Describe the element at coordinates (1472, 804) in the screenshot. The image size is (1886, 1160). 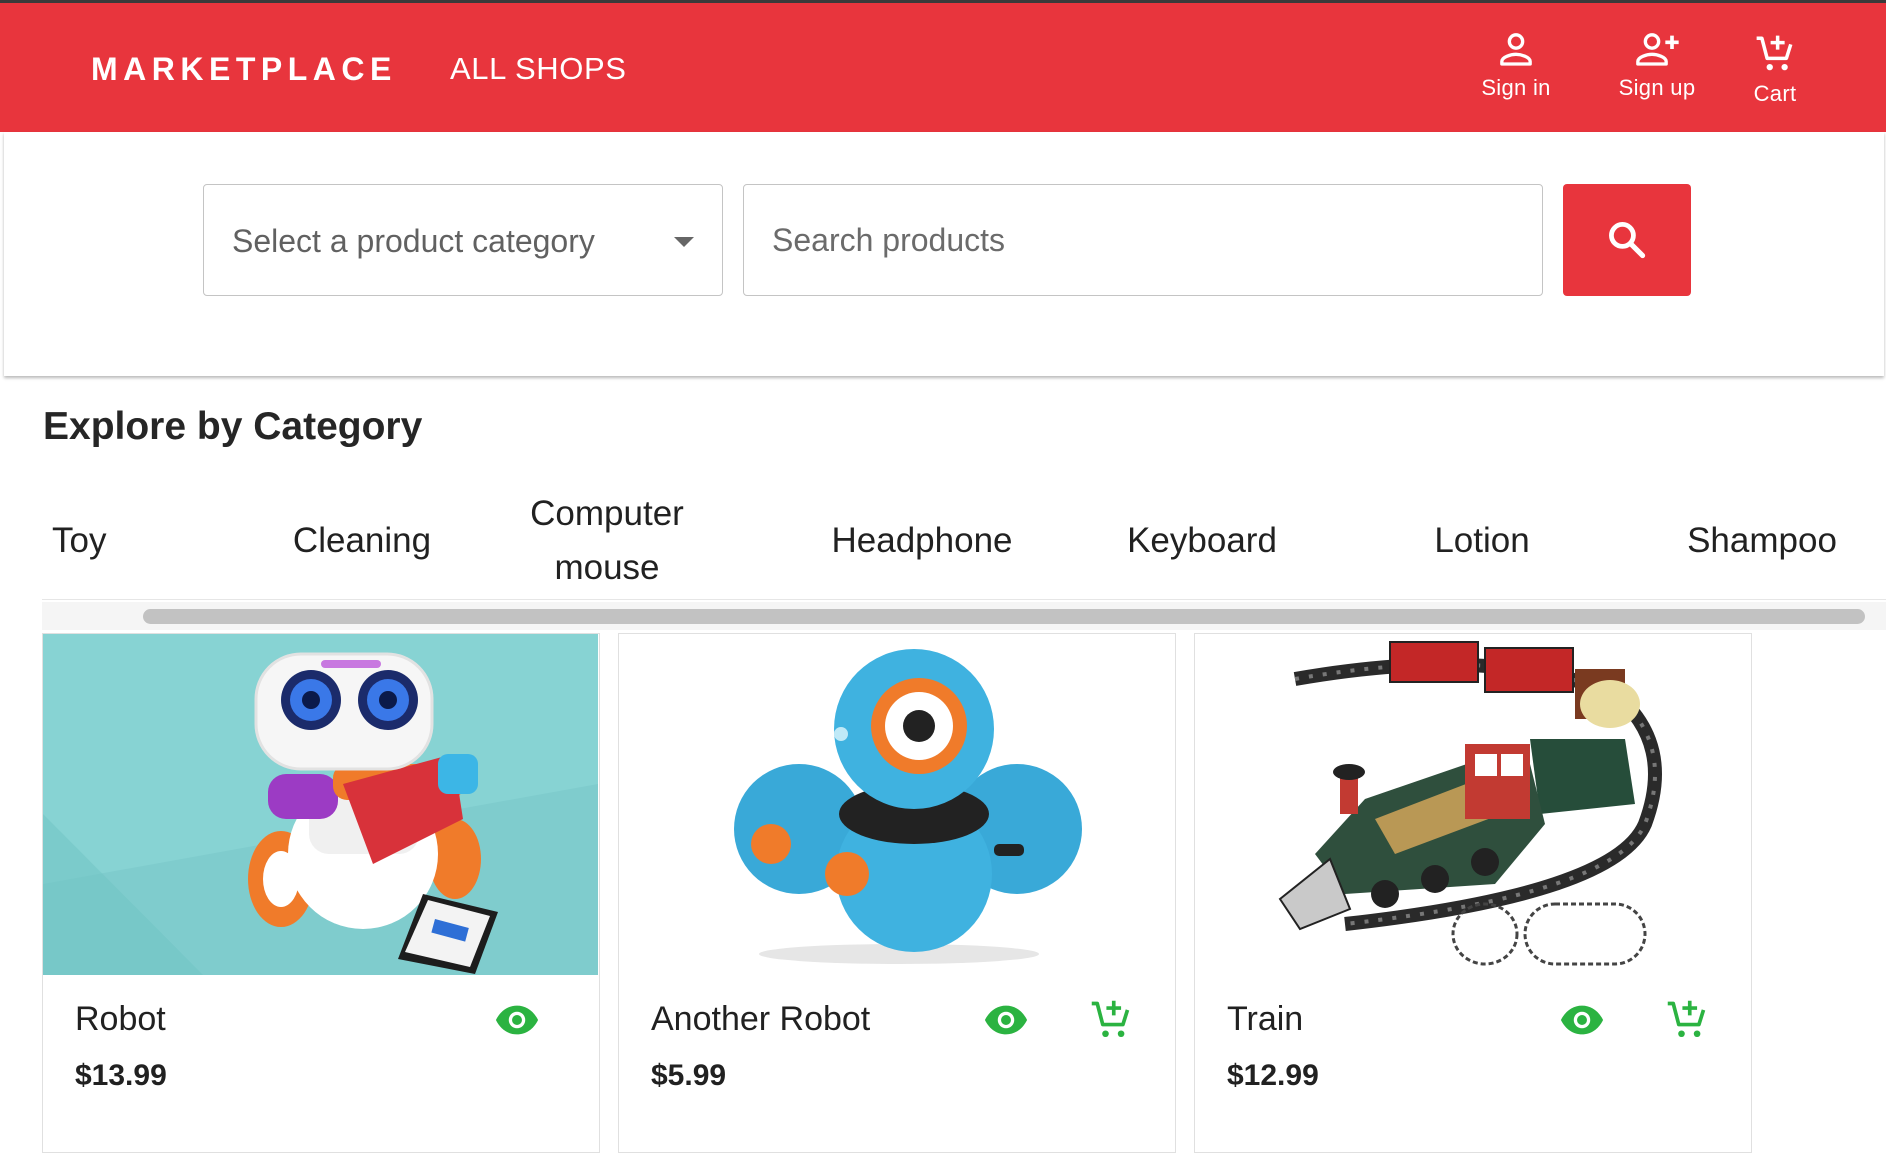
I see `train-image` at that location.